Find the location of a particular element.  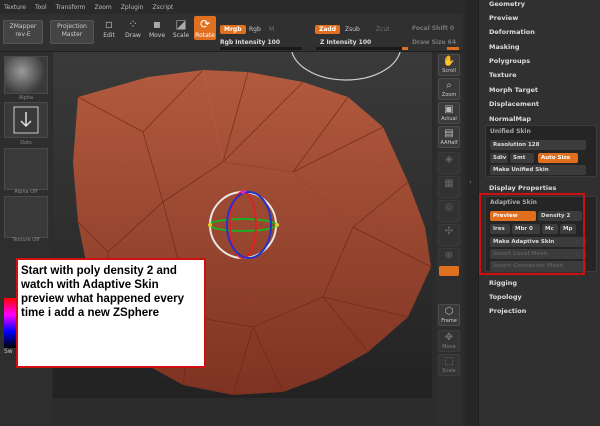

edit-icon: ▫ is located at coordinates (109, 24).